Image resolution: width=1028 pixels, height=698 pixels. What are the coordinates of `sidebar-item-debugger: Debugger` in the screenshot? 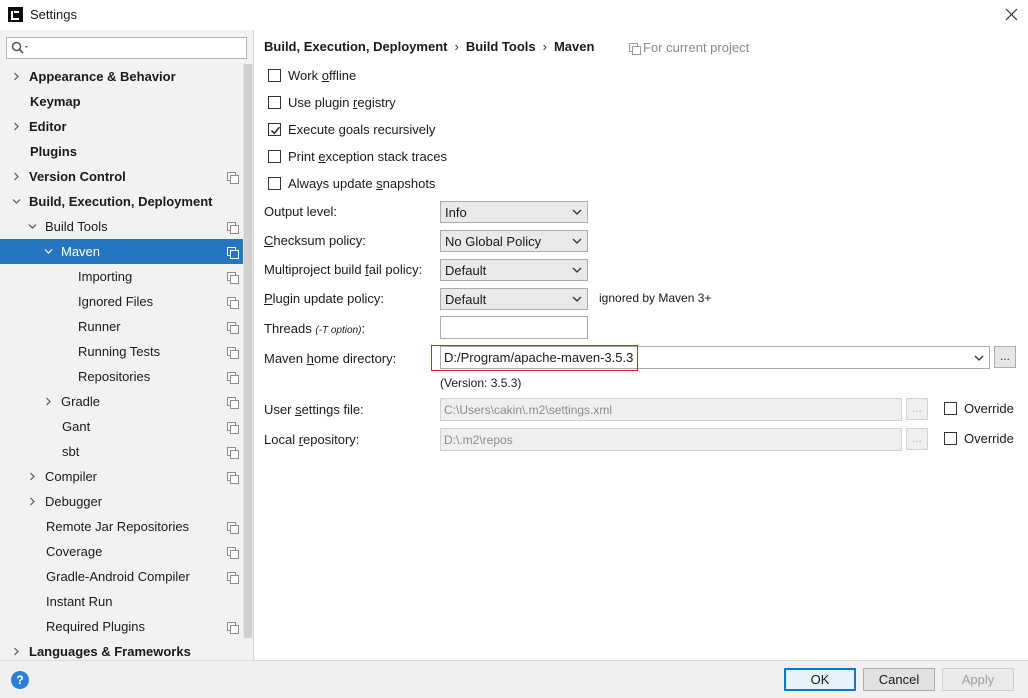 It's located at (122, 501).